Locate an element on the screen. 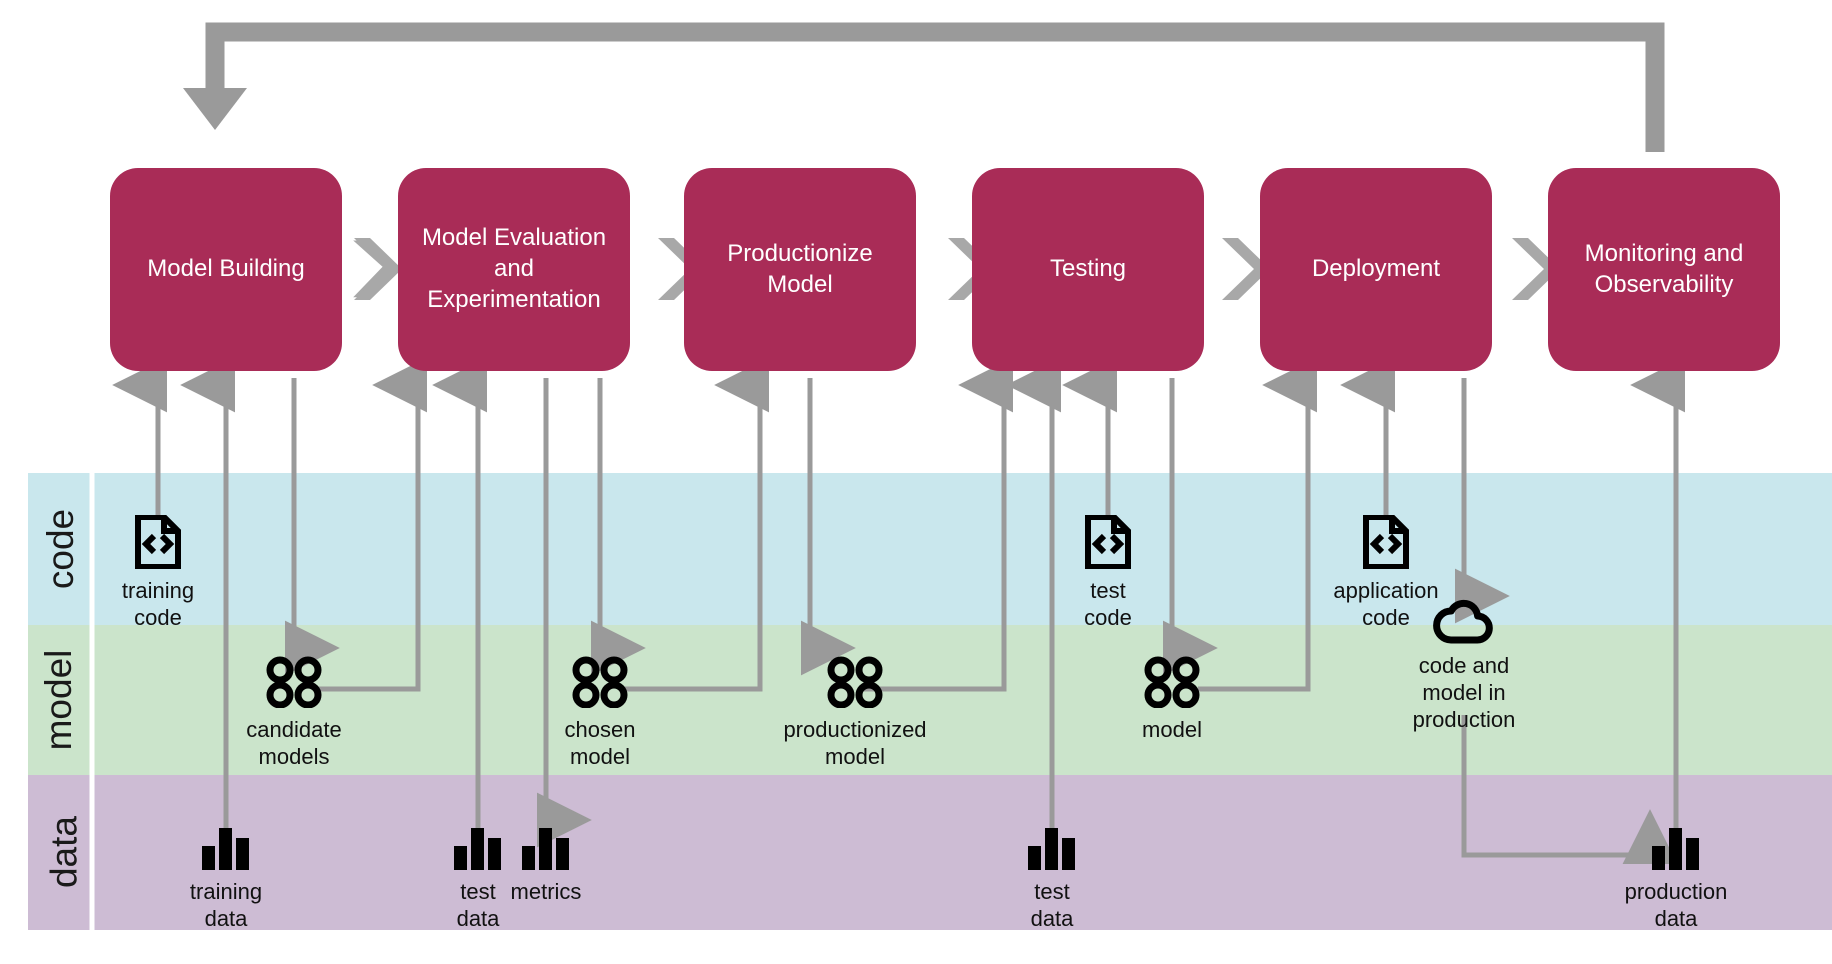 The height and width of the screenshot is (964, 1832). stage-label: Monitoring and Observability is located at coordinates (1664, 268).